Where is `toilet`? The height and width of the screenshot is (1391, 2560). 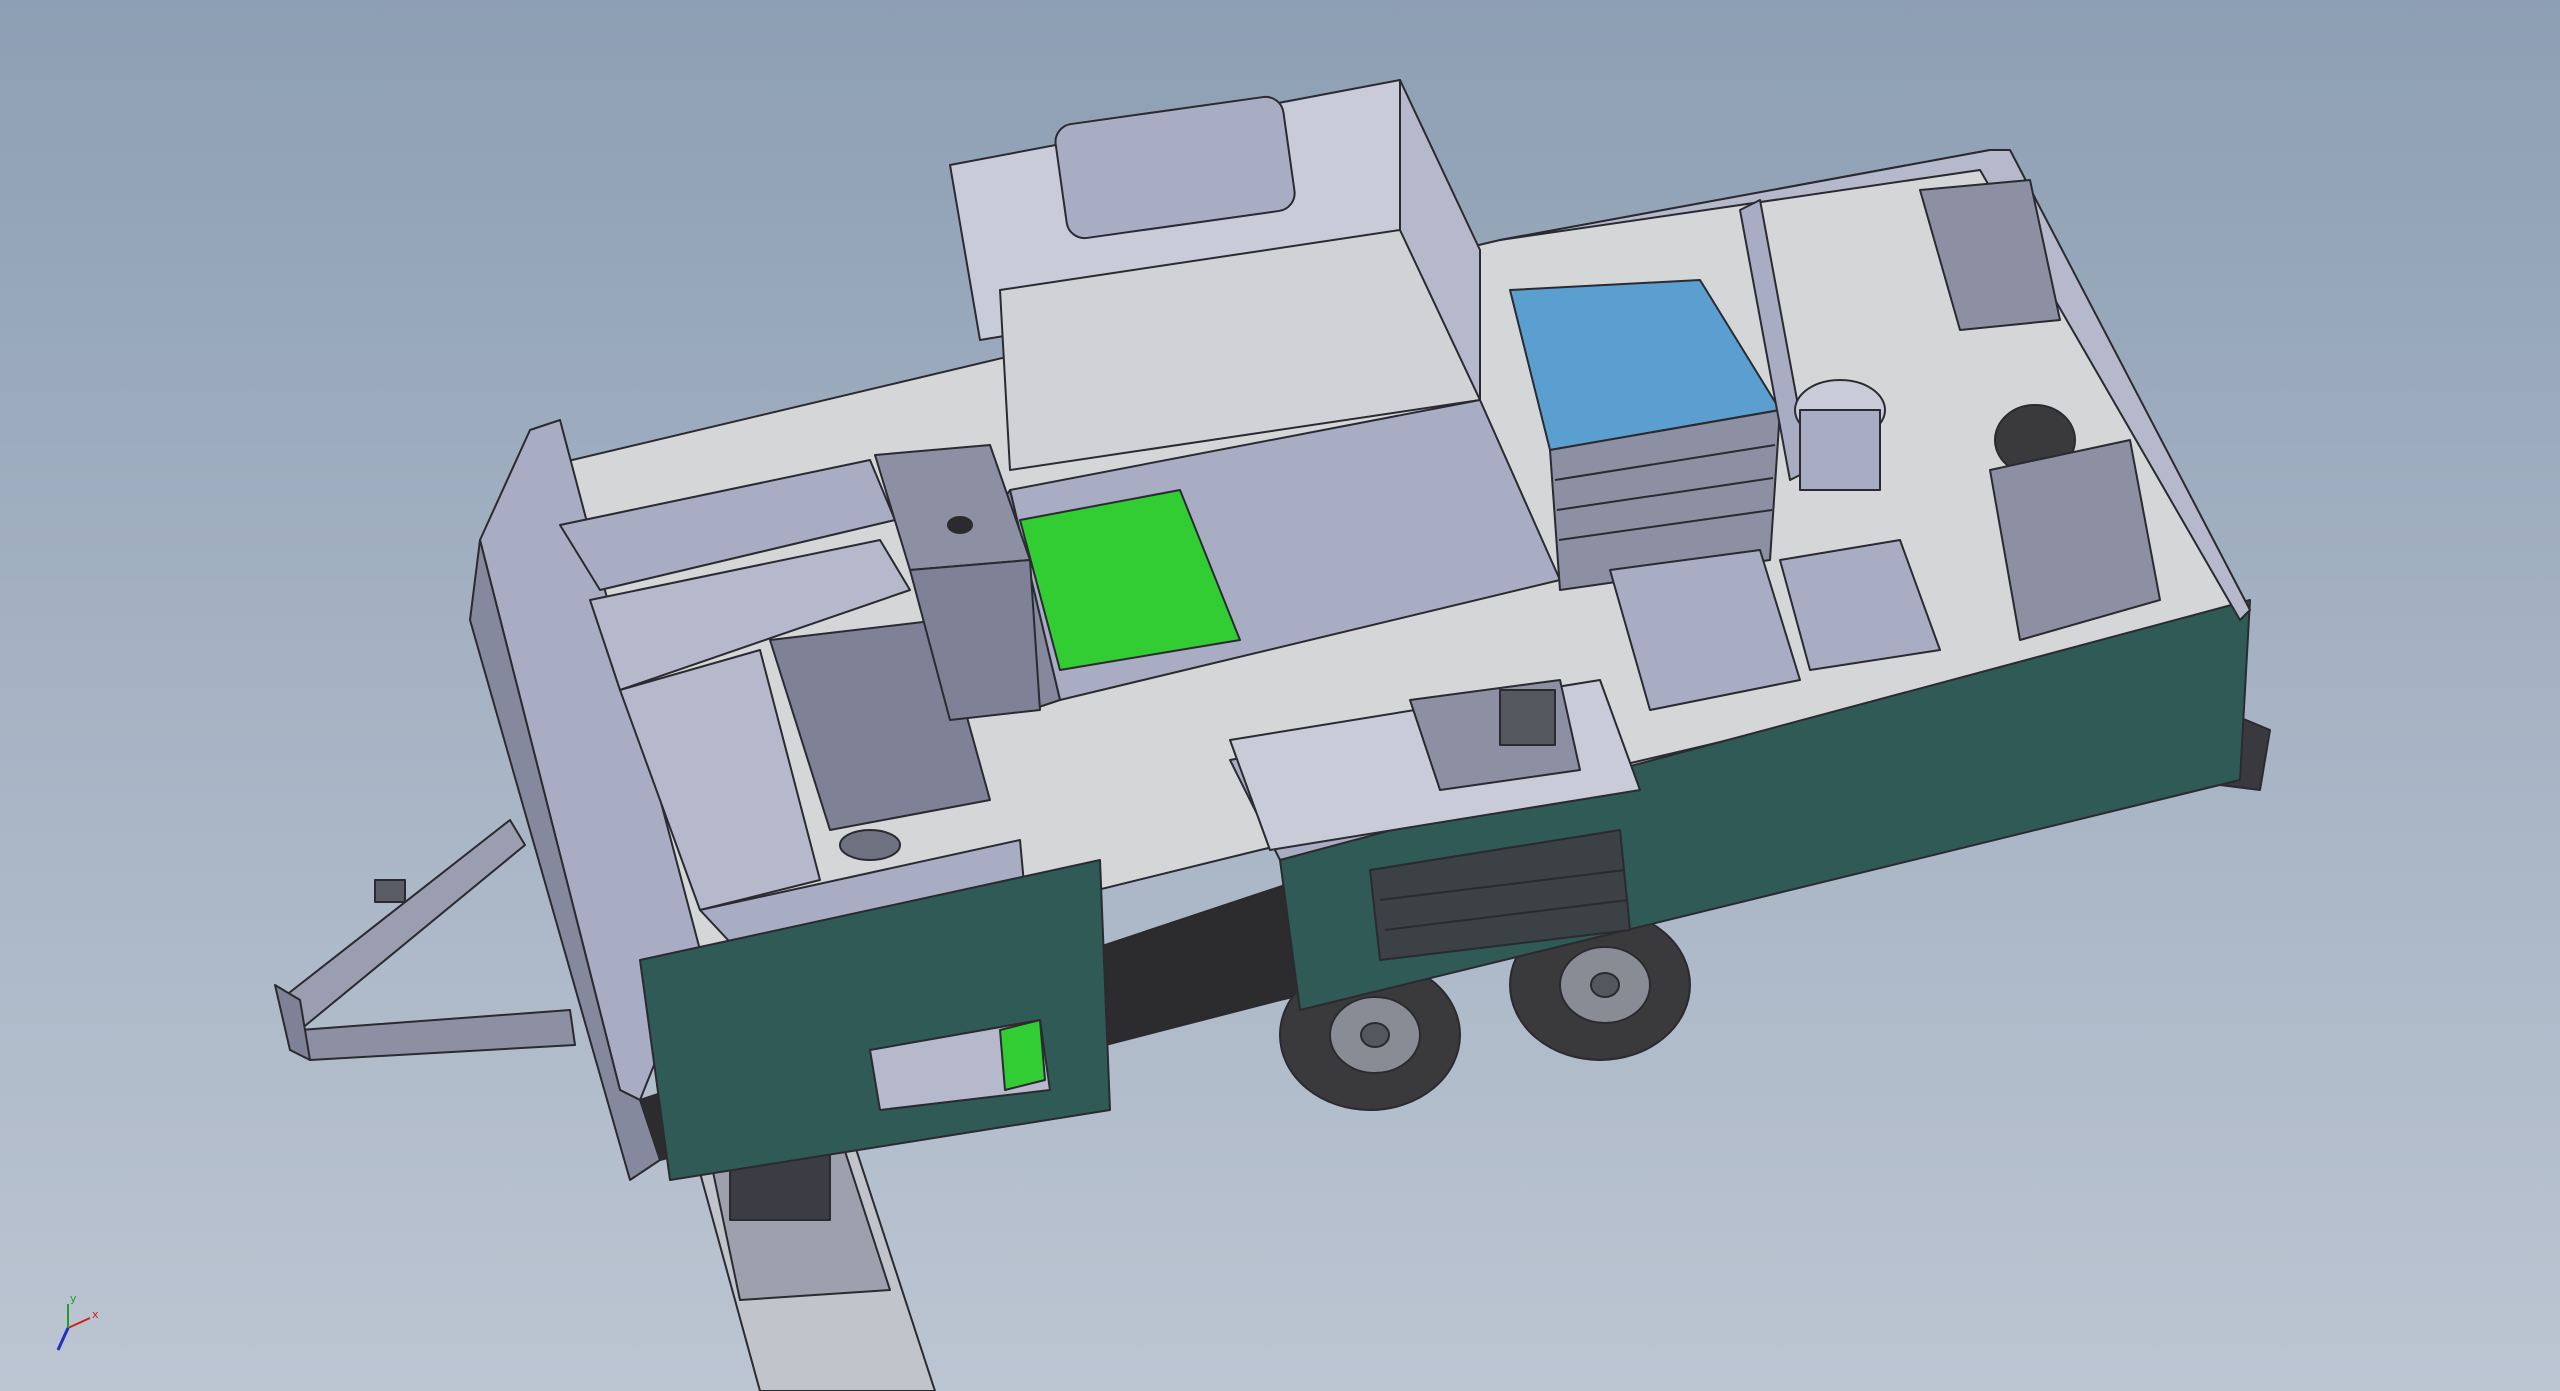
toilet is located at coordinates (1840, 435).